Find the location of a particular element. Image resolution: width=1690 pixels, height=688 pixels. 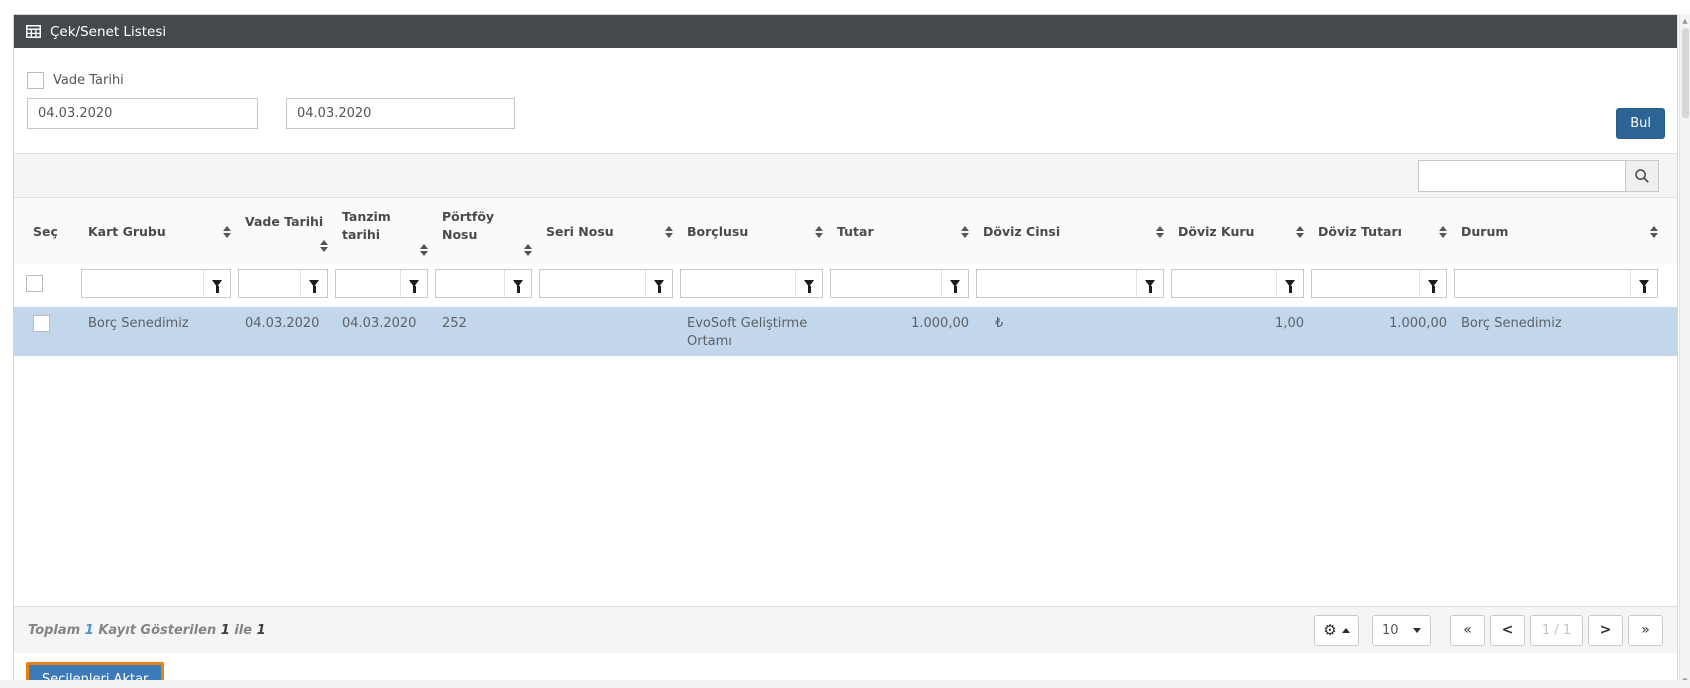

cell-doviz-kuru: 1,00 is located at coordinates (1289, 324).